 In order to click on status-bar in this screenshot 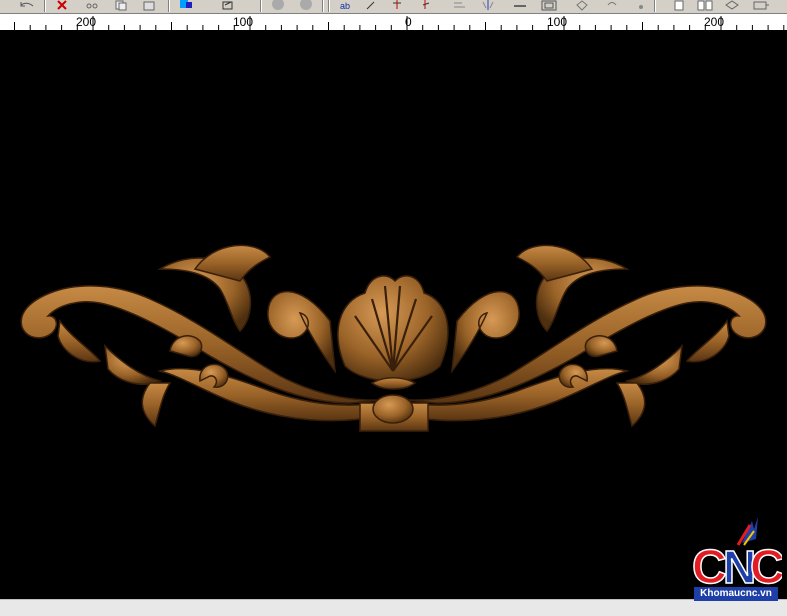, I will do `click(393, 607)`.